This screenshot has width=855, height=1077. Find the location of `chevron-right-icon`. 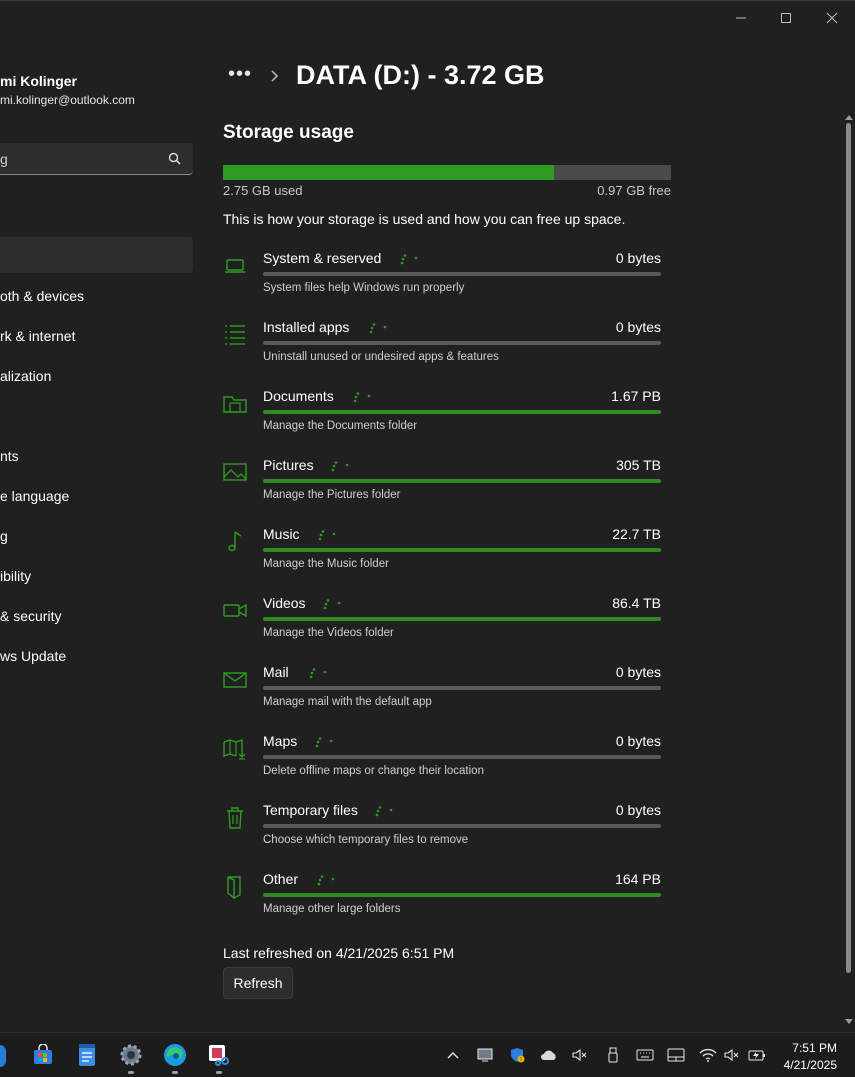

chevron-right-icon is located at coordinates (275, 76).